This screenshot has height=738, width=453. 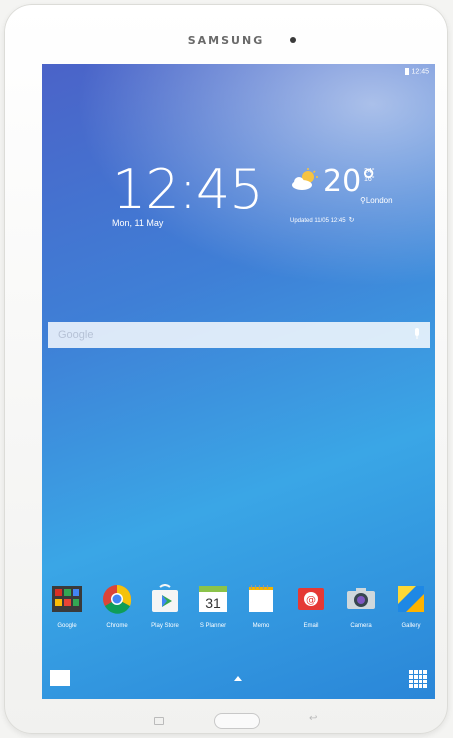 I want to click on google-search-bar: Google, so click(x=239, y=335).